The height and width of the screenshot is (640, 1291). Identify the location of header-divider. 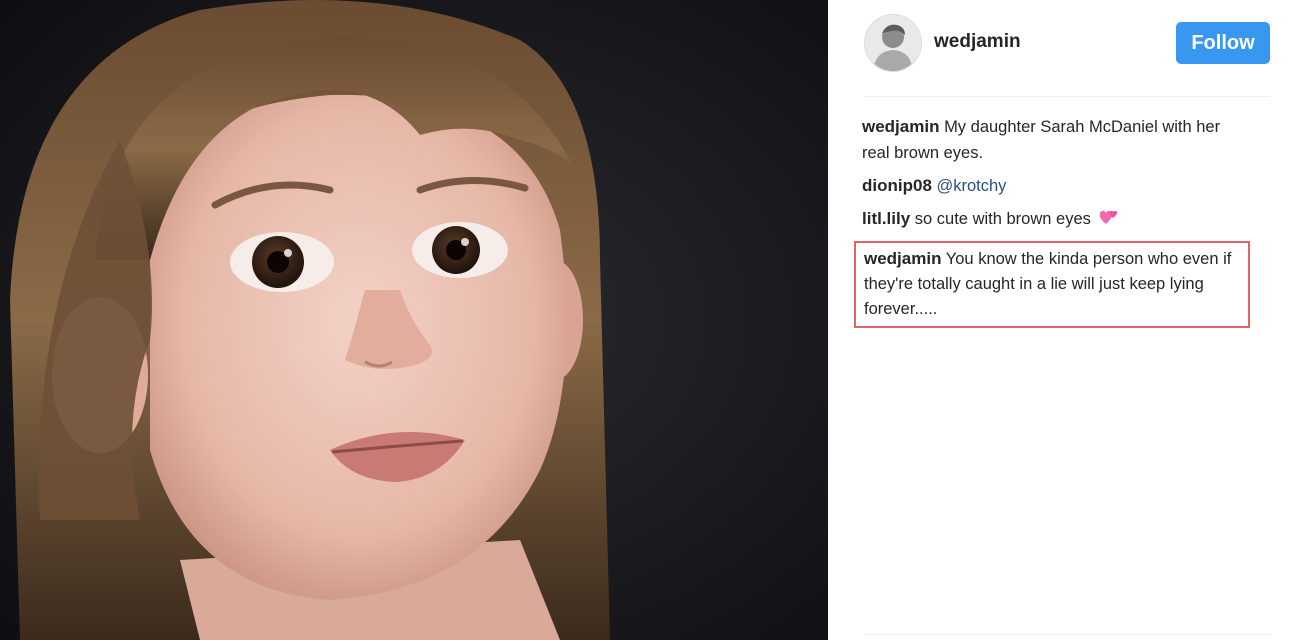
(1067, 96).